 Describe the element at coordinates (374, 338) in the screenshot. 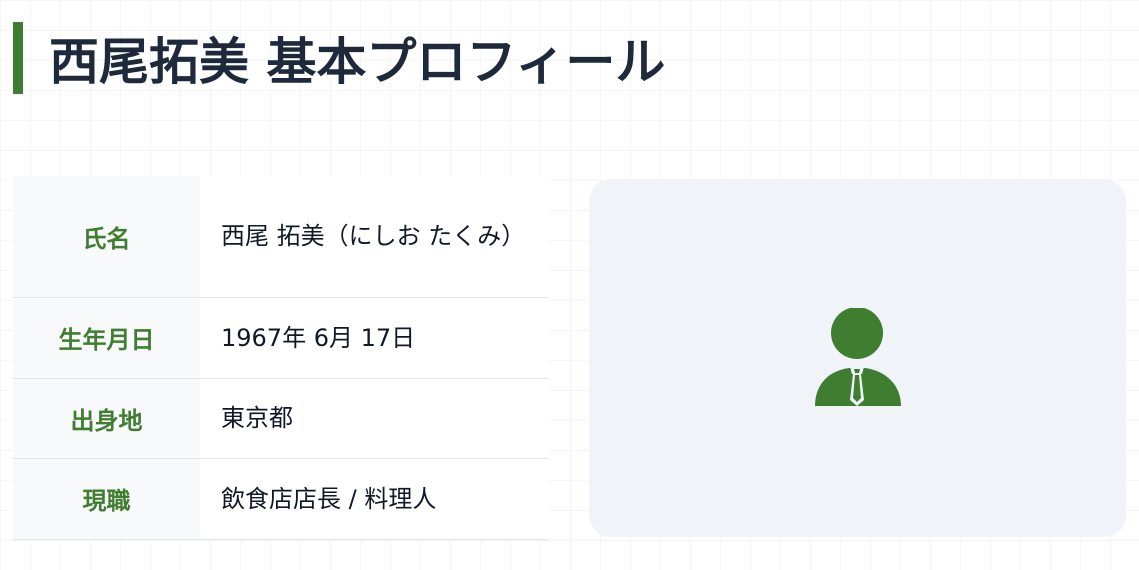

I see `row-value-birthdate: 1967年 6月 17日` at that location.